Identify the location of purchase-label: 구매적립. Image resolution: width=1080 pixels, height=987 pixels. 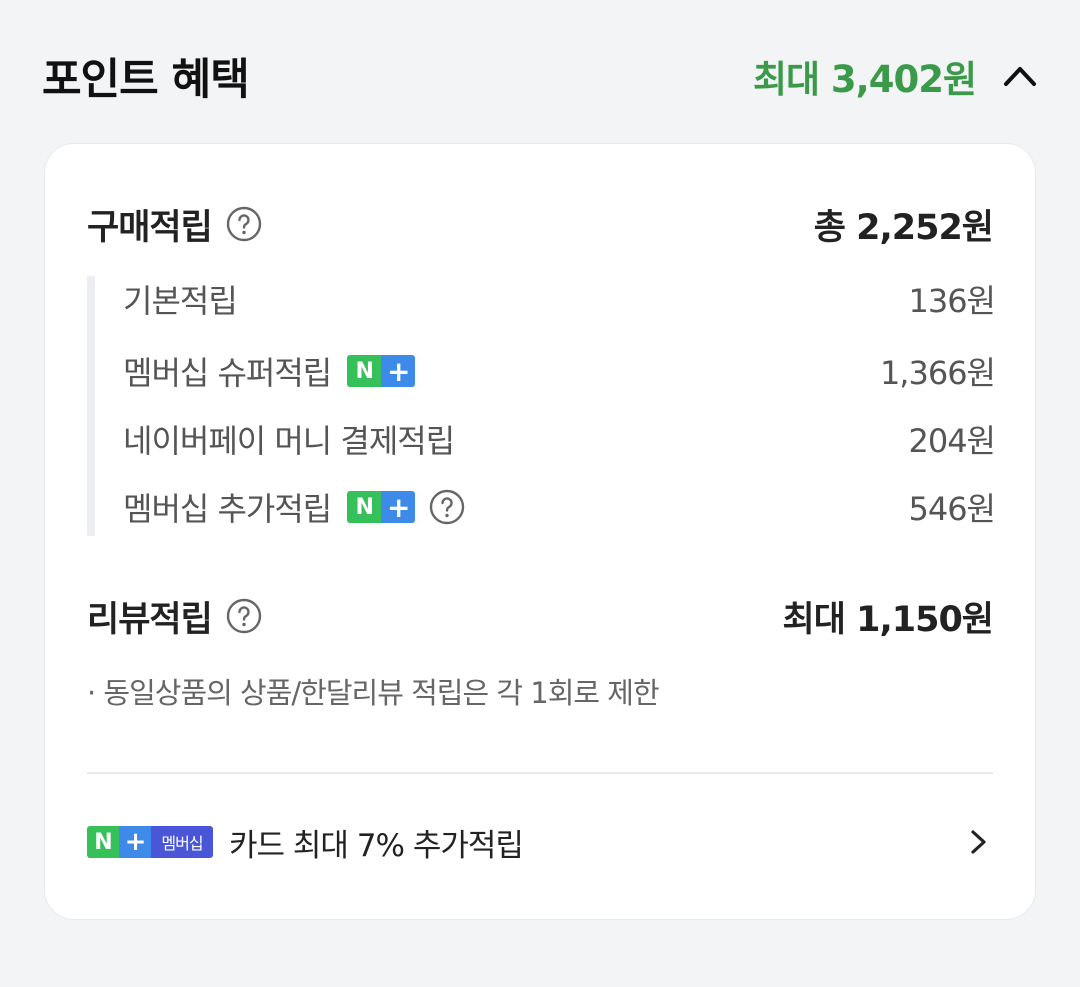
(150, 227).